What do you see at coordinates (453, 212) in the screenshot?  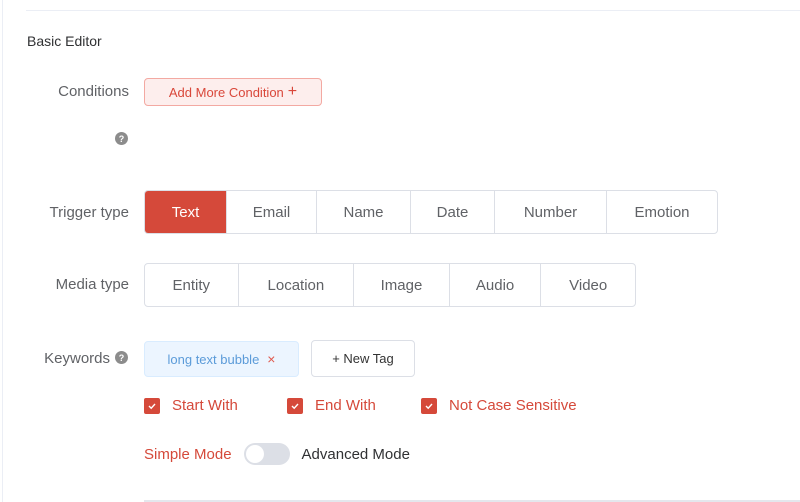 I see `trigger-option-date: Date` at bounding box center [453, 212].